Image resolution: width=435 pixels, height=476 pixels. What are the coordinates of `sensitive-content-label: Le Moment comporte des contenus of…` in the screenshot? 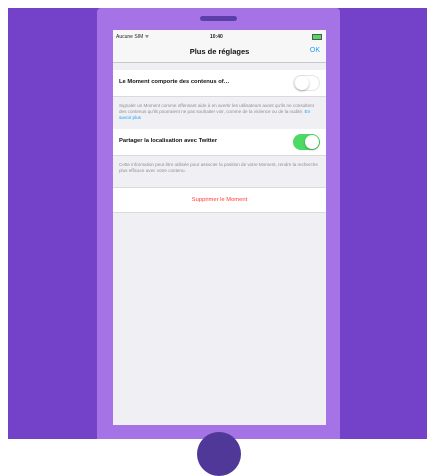 It's located at (174, 82).